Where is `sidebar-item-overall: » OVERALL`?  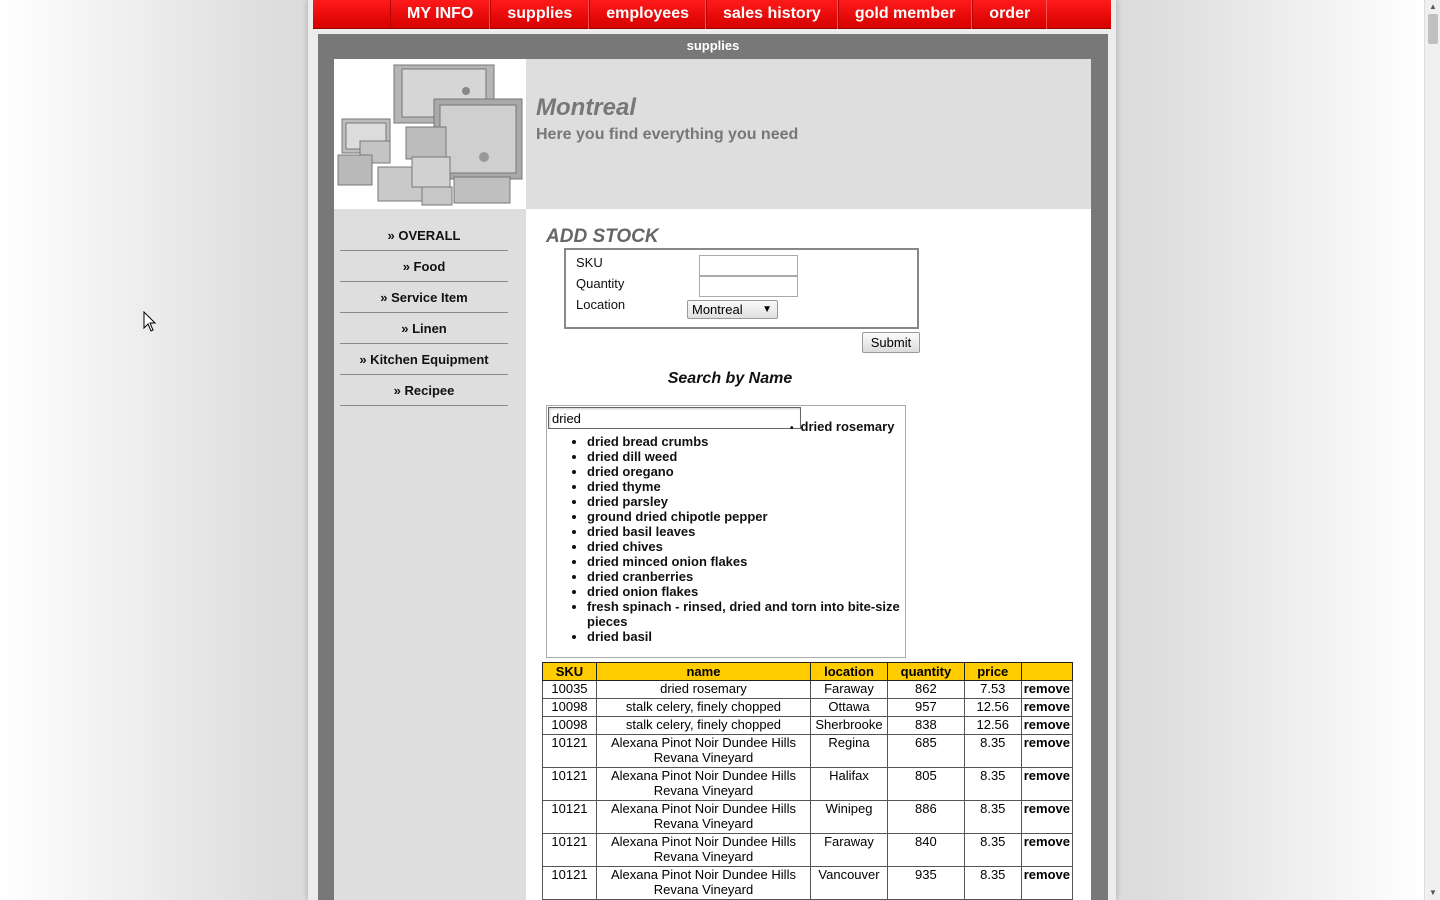
sidebar-item-overall: » OVERALL is located at coordinates (424, 235).